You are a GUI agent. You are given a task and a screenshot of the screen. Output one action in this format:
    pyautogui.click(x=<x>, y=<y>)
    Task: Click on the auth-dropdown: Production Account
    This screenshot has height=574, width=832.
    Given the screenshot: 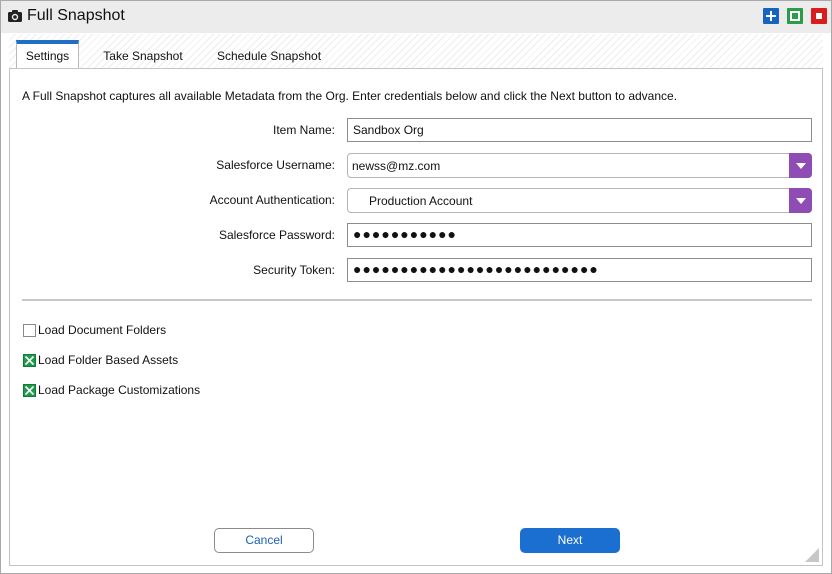 What is the action you would take?
    pyautogui.click(x=579, y=200)
    